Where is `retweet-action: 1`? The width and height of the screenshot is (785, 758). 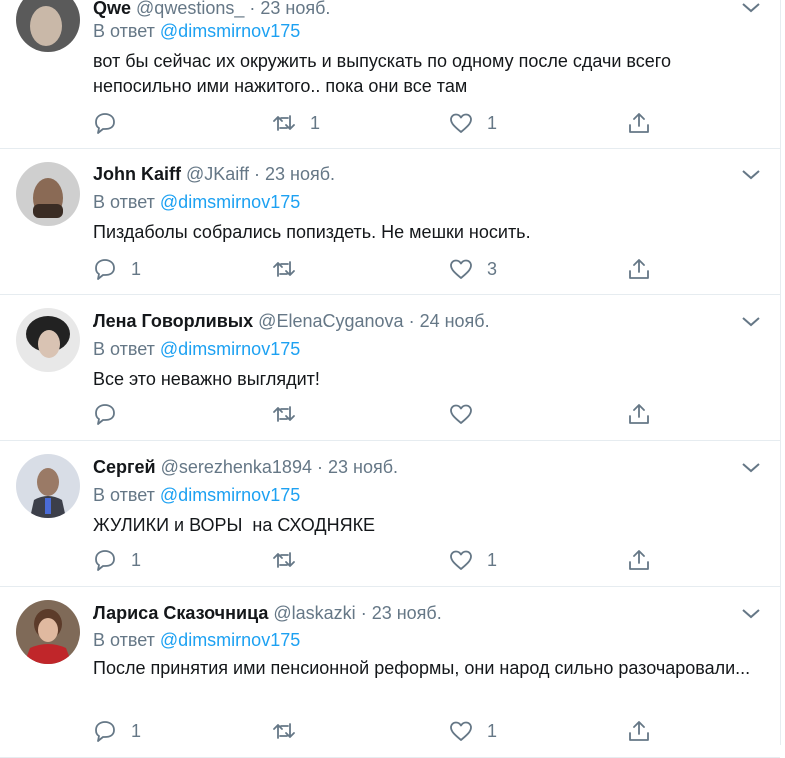 retweet-action: 1 is located at coordinates (296, 123).